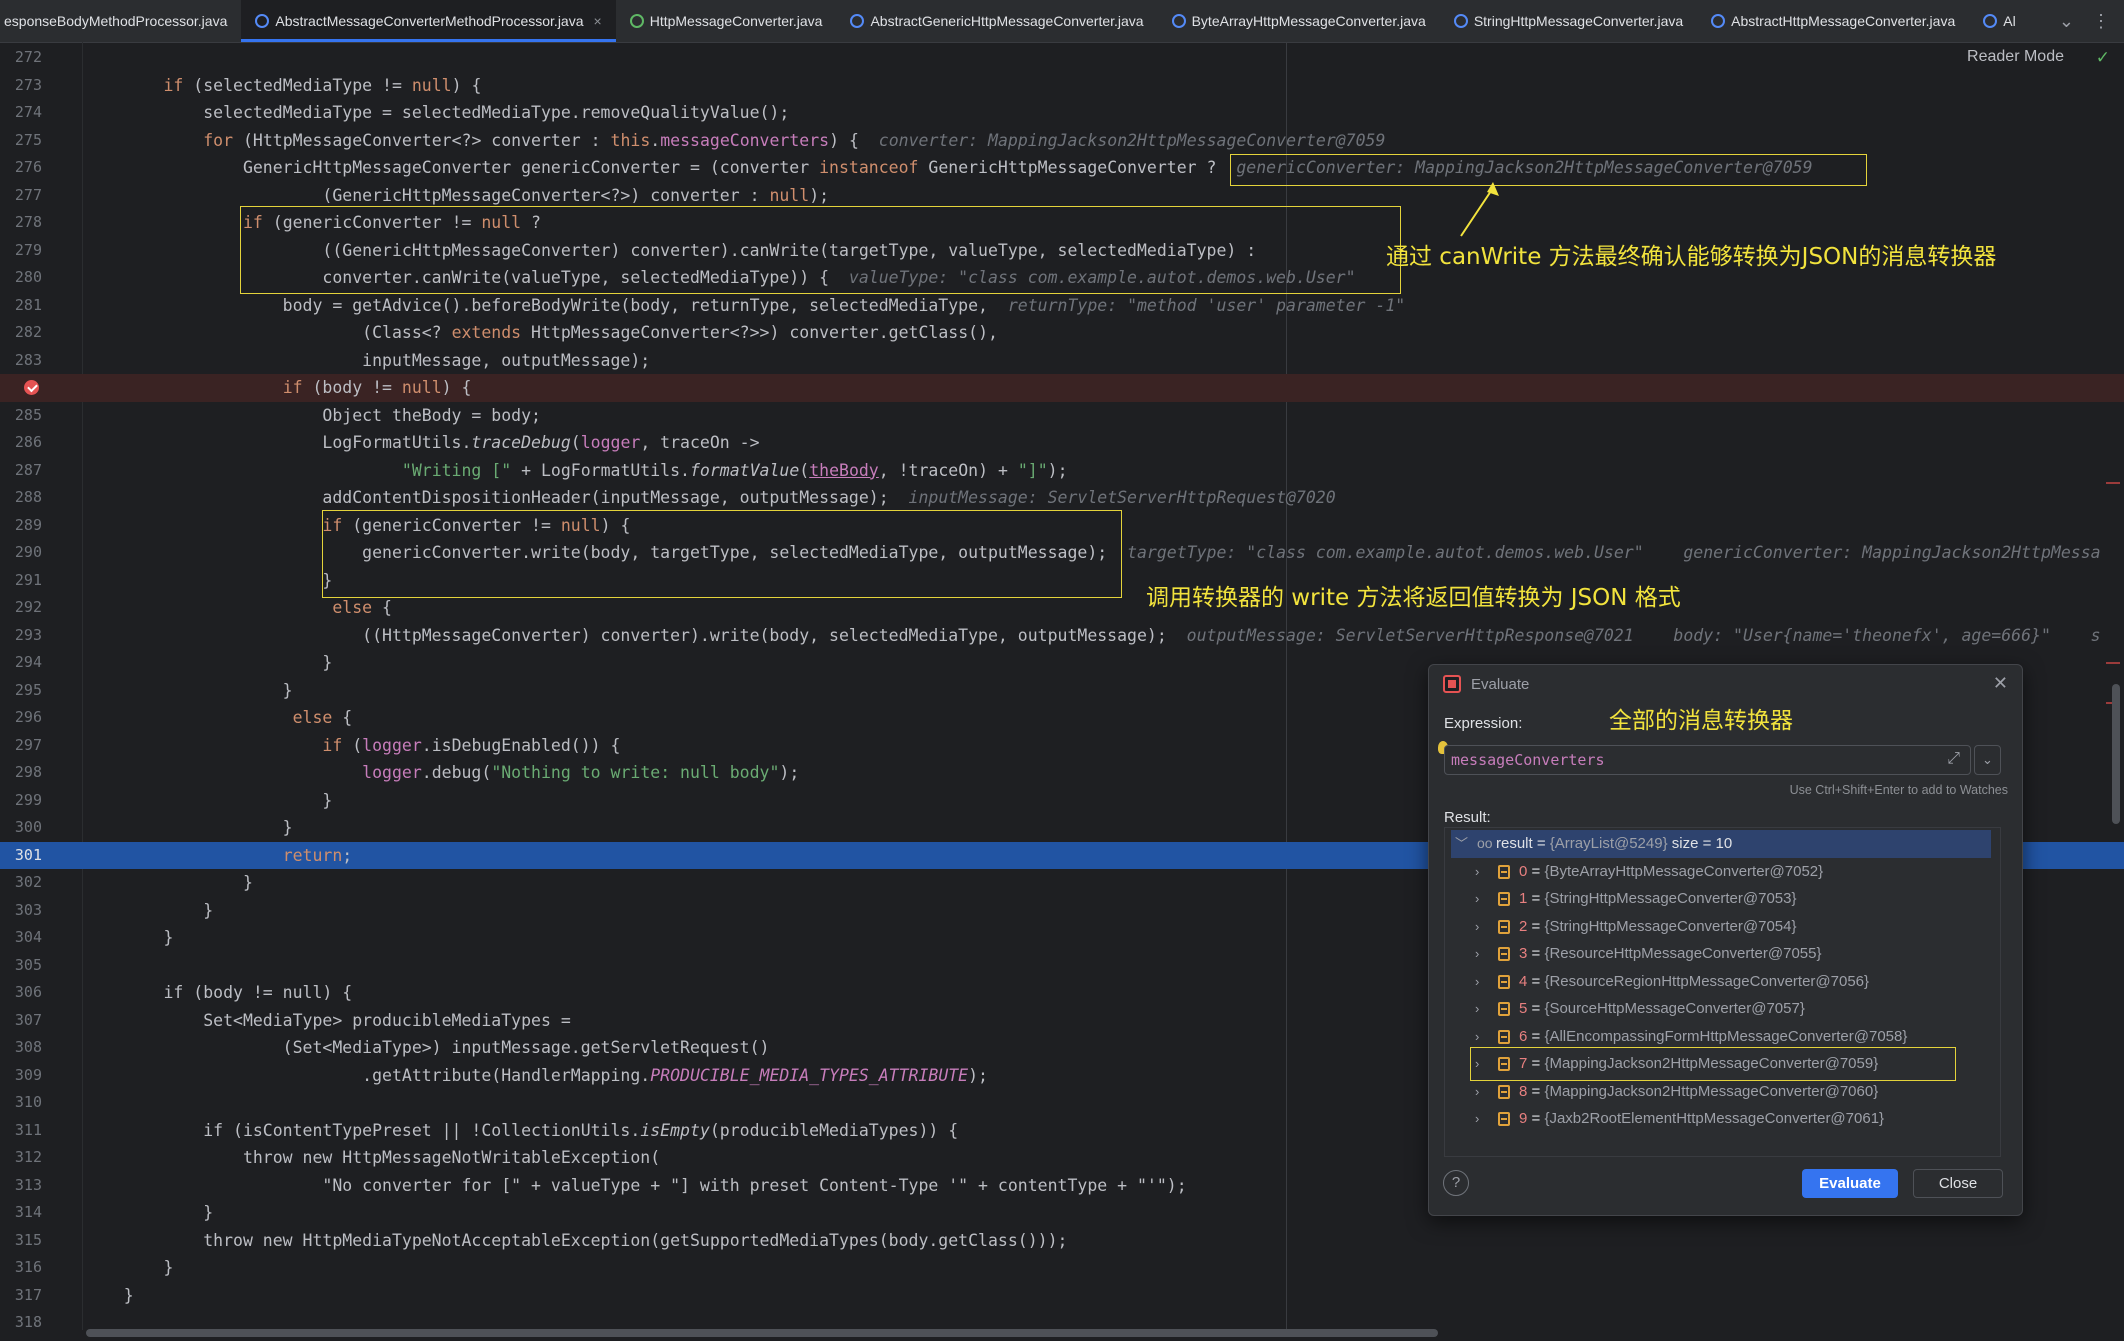  What do you see at coordinates (21, 1241) in the screenshot?
I see `line-number: 315` at bounding box center [21, 1241].